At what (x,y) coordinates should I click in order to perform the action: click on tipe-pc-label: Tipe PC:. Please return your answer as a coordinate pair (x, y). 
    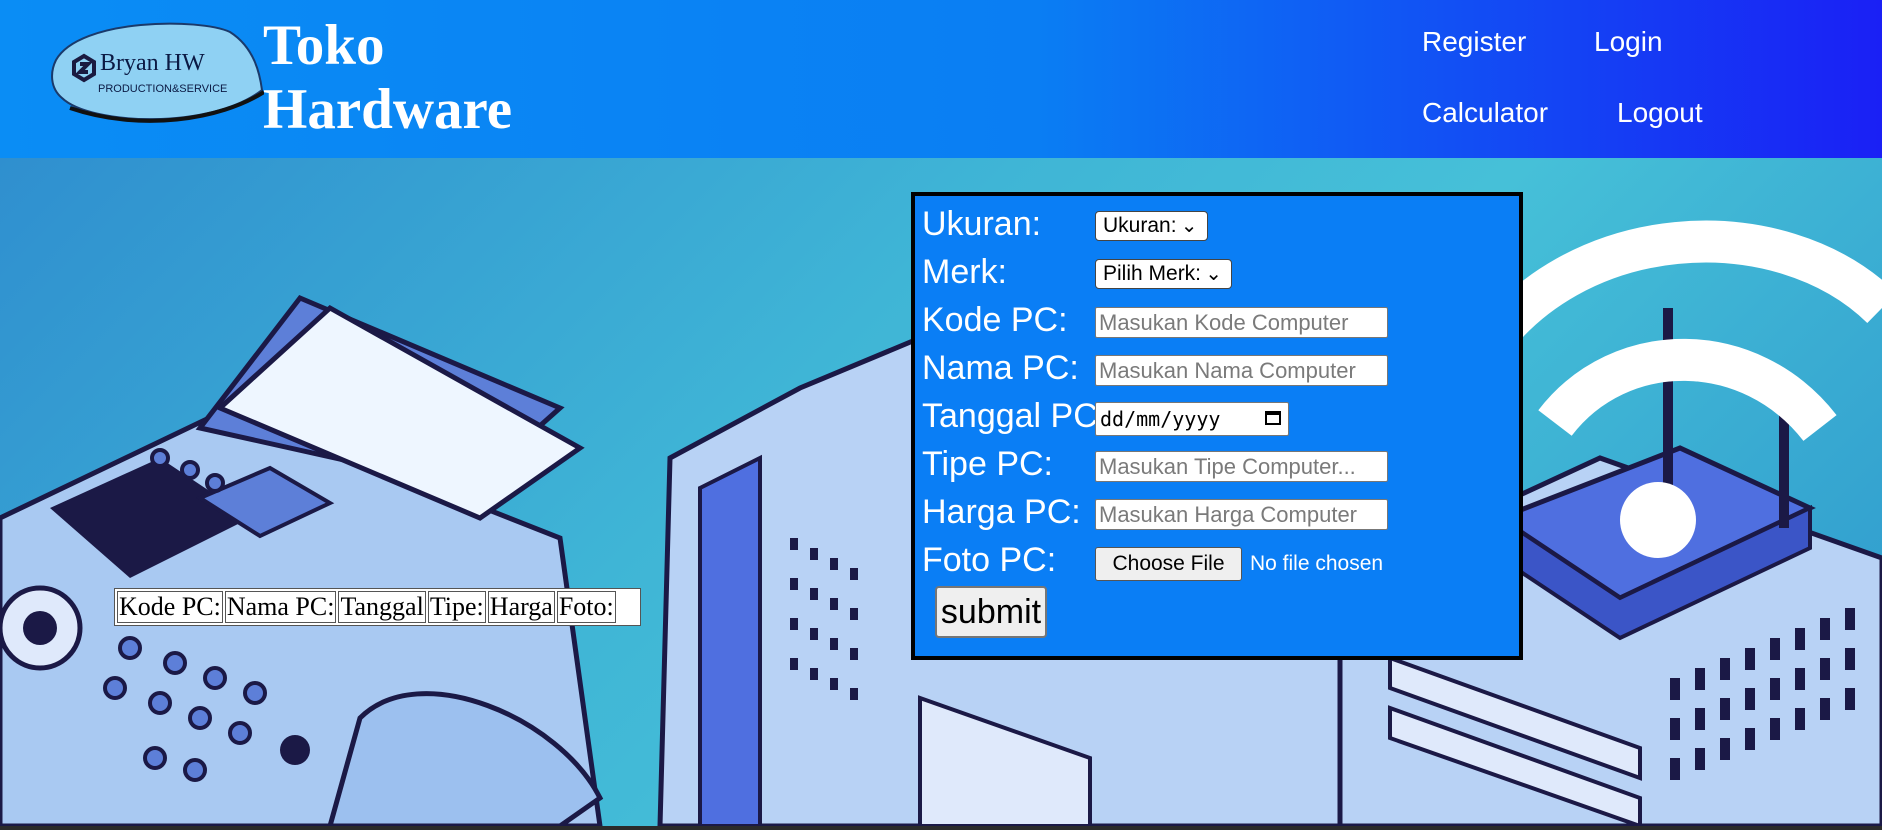
    Looking at the image, I should click on (988, 464).